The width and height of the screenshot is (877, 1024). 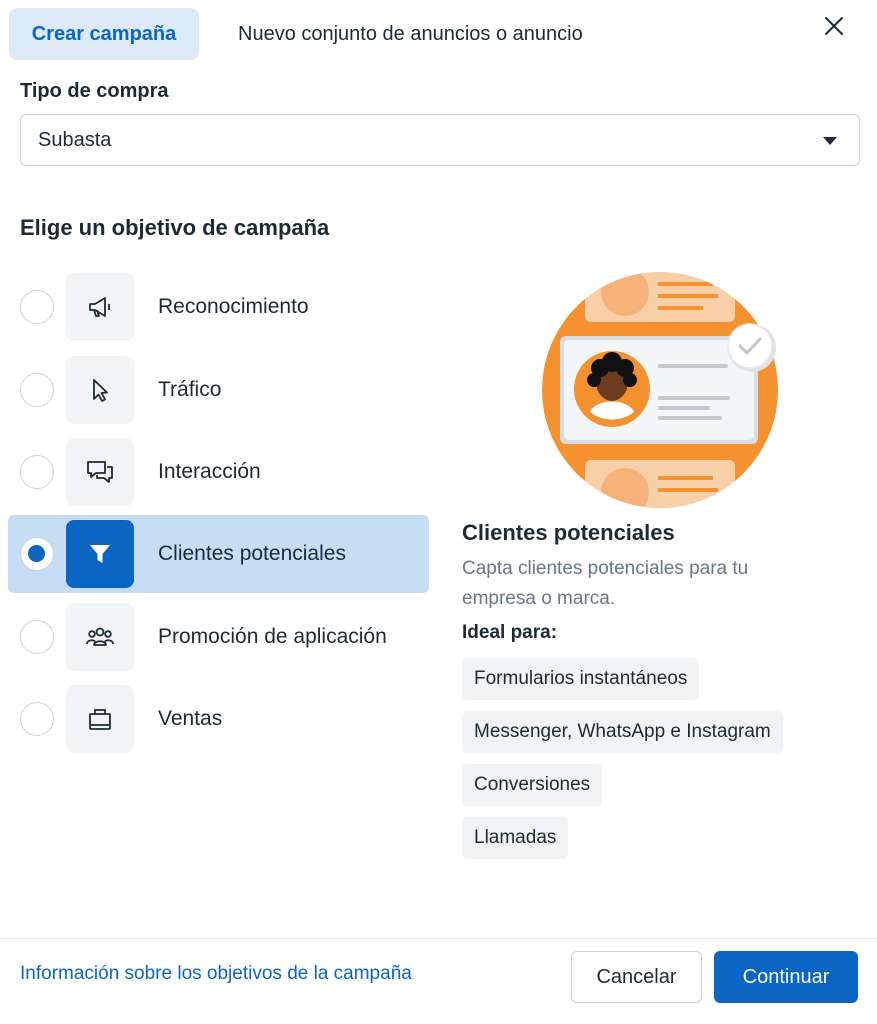 I want to click on radio-button-selected, so click(x=37, y=554).